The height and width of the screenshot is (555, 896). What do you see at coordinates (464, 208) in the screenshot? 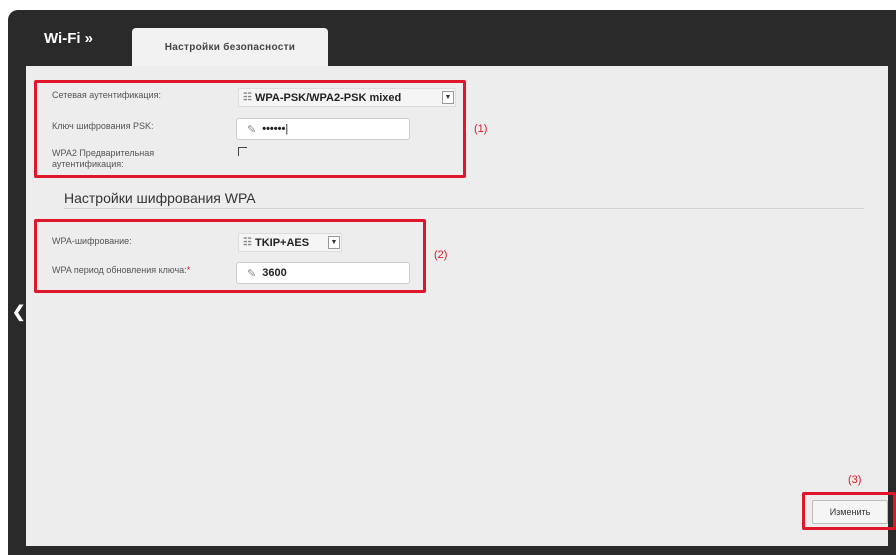
I see `section-divider` at bounding box center [464, 208].